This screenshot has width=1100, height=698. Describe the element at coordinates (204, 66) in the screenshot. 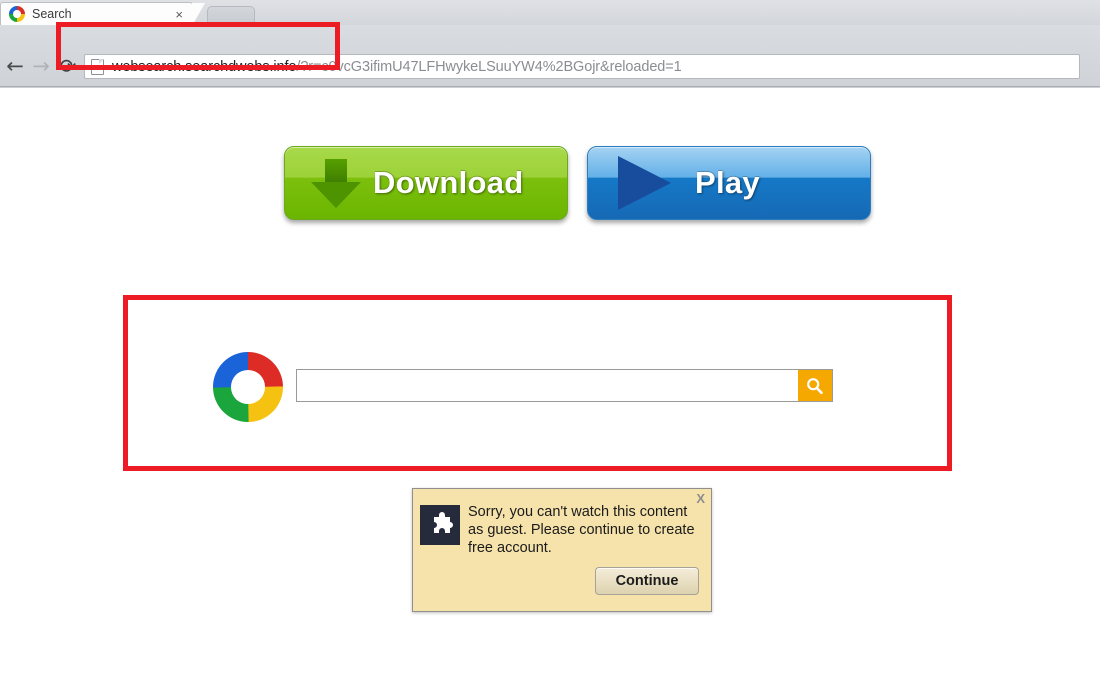

I see `url-host: websearch.searchdwebs.info` at that location.